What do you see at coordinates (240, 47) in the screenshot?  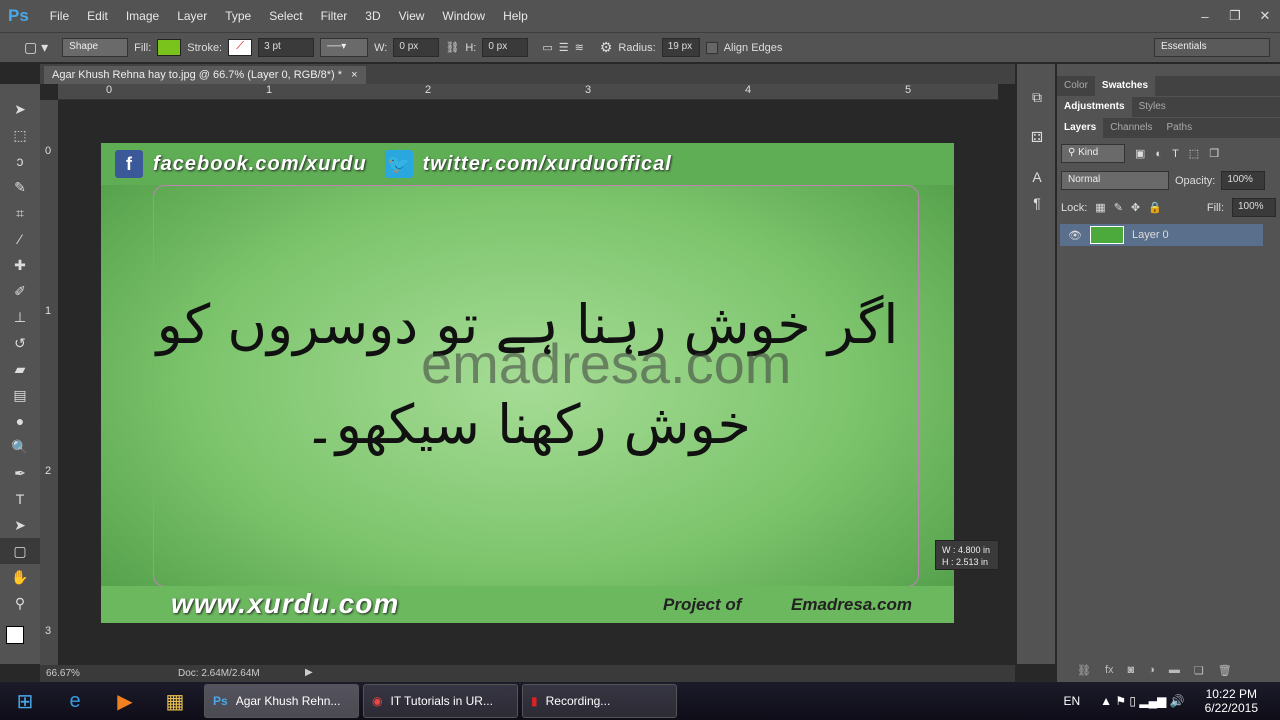 I see `stroke-swatch: ⟋` at bounding box center [240, 47].